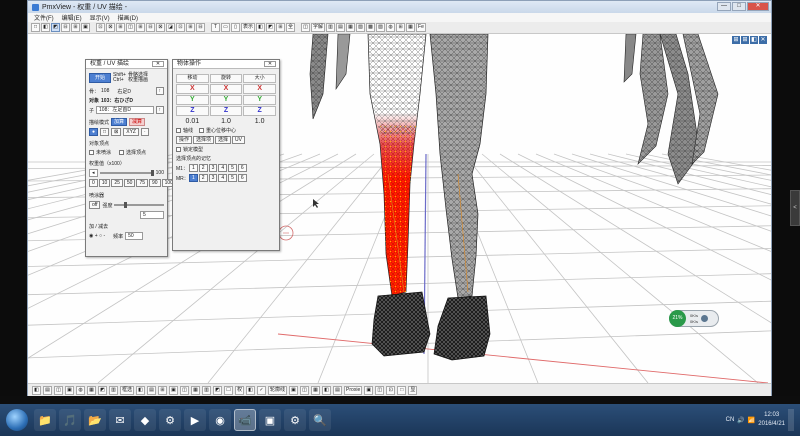  What do you see at coordinates (150, 27) in the screenshot?
I see `toolbar-button-11: ⊟` at bounding box center [150, 27].